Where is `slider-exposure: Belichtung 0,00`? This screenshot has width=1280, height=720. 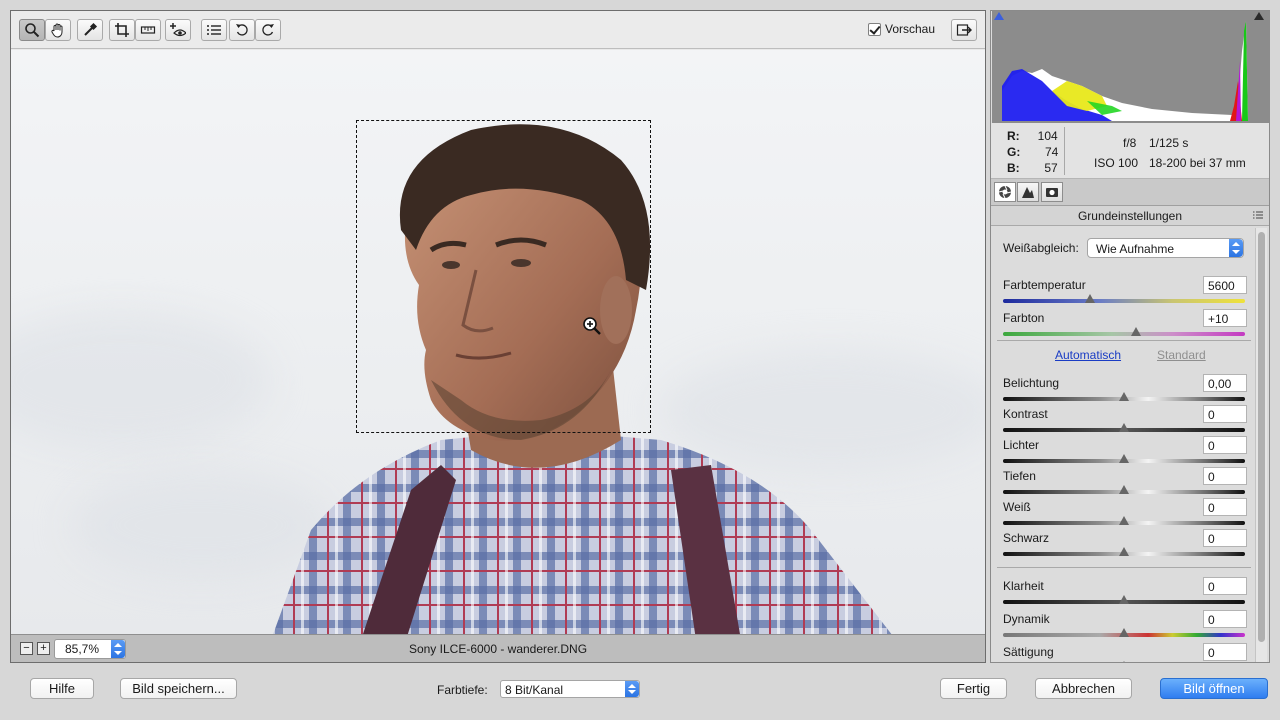 slider-exposure: Belichtung 0,00 is located at coordinates (1125, 390).